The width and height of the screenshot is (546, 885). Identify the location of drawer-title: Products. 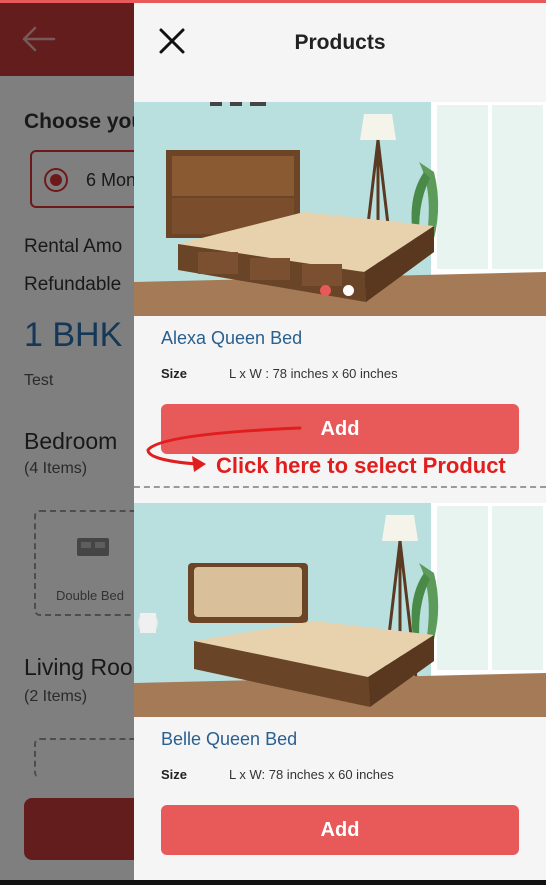
(340, 42).